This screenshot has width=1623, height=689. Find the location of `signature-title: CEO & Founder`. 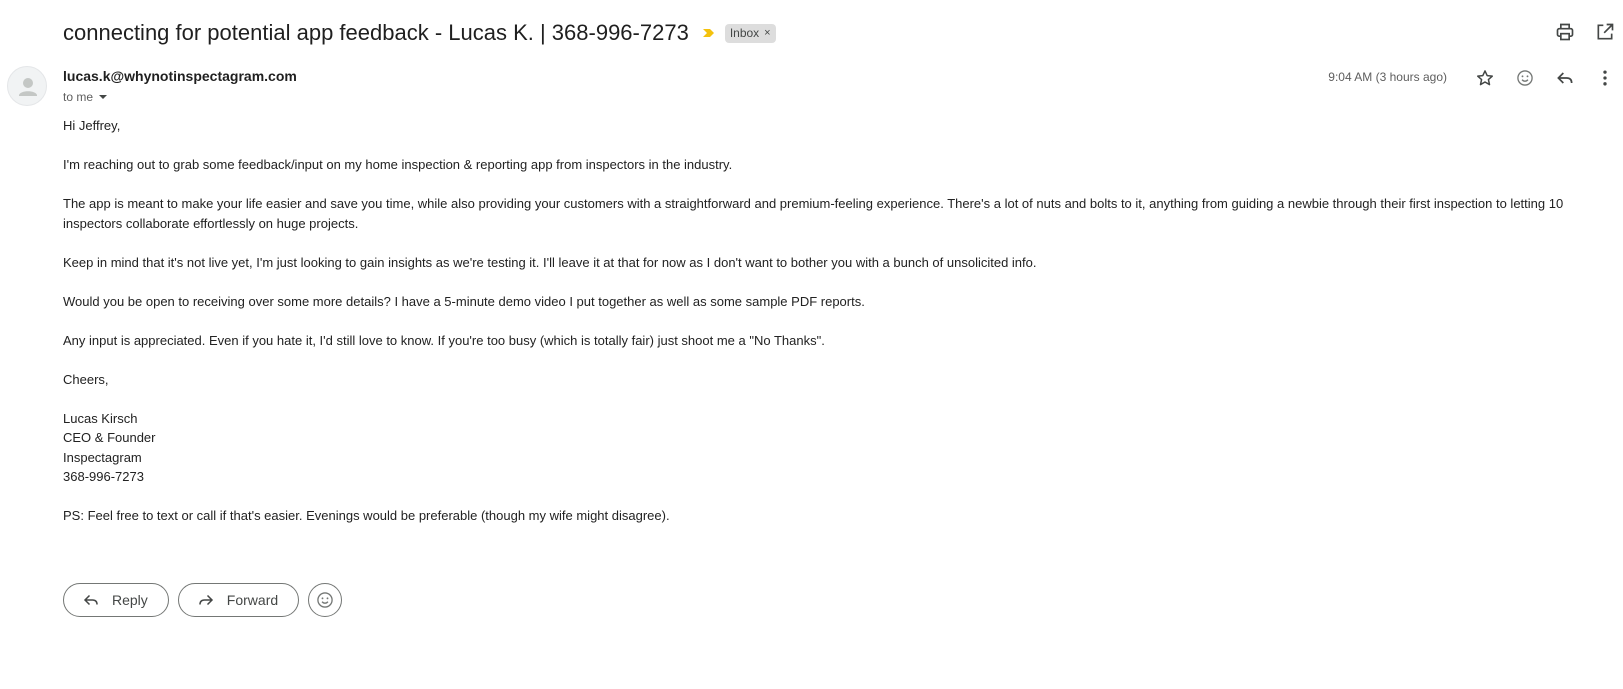

signature-title: CEO & Founder is located at coordinates (109, 437).